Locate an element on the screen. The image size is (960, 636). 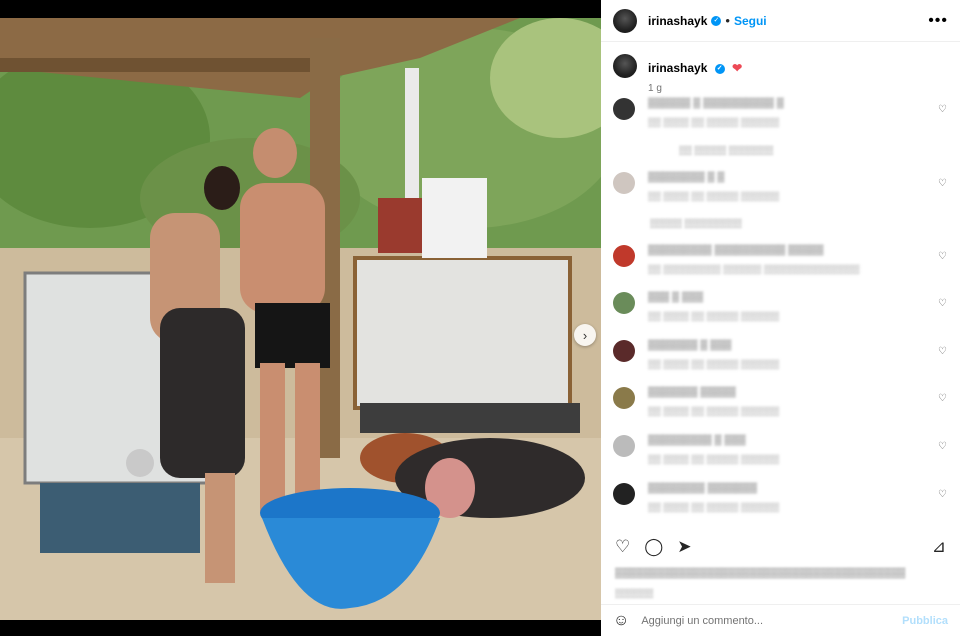
view-replies-link: ▒▒▒▒▒ ▒▒▒▒▒▒▒▒▒ is located at coordinates (696, 223).